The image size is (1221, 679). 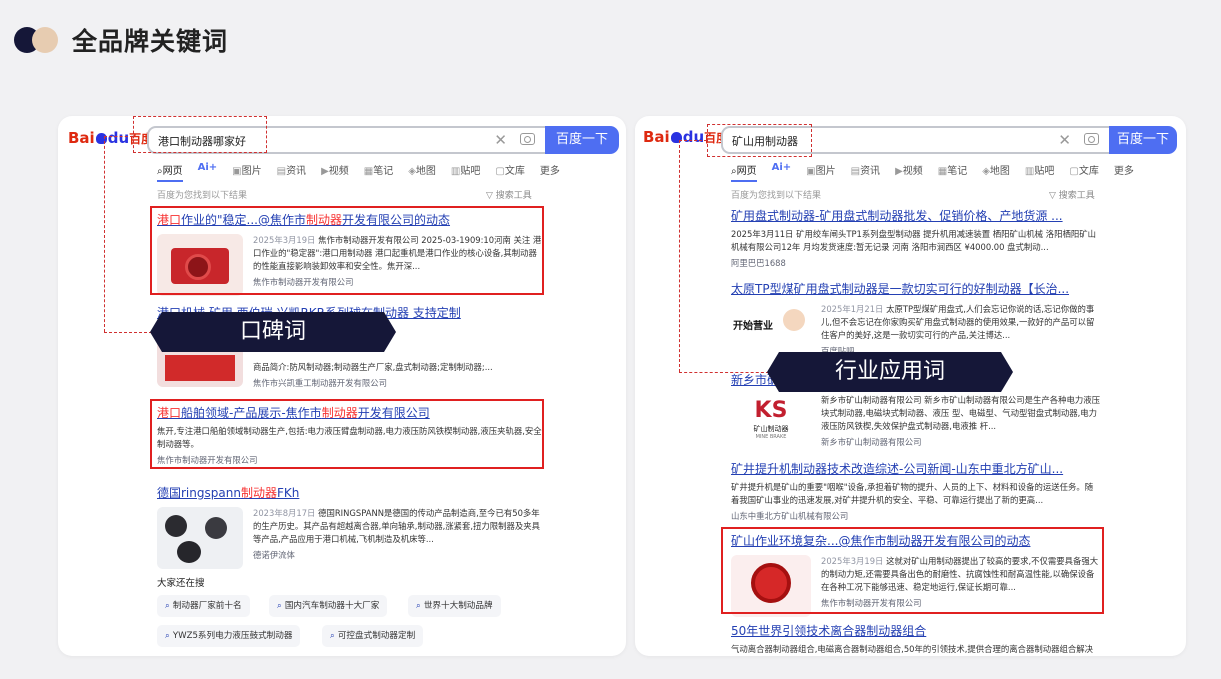 What do you see at coordinates (771, 422) in the screenshot?
I see `ks-logo-thumbnail: KS 矿山制动器 MINE BRAKE` at bounding box center [771, 422].